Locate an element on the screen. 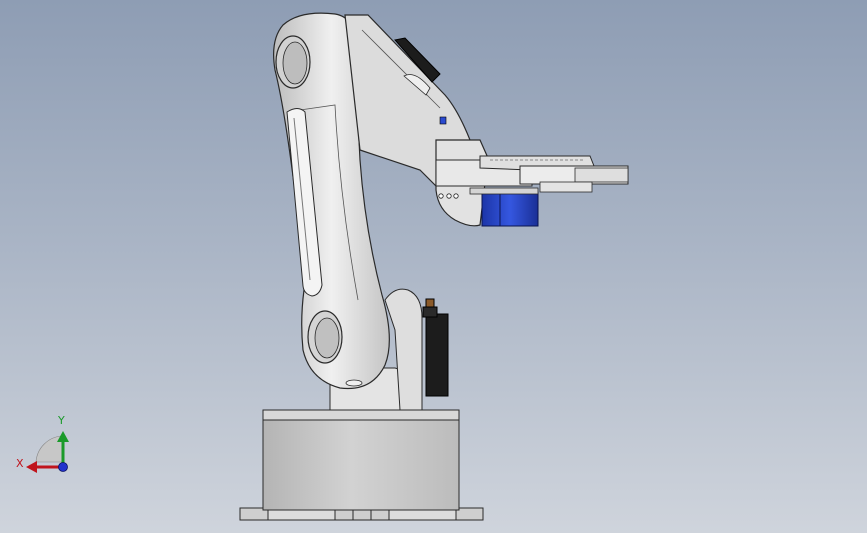  z-axis-dot is located at coordinates (63, 467).